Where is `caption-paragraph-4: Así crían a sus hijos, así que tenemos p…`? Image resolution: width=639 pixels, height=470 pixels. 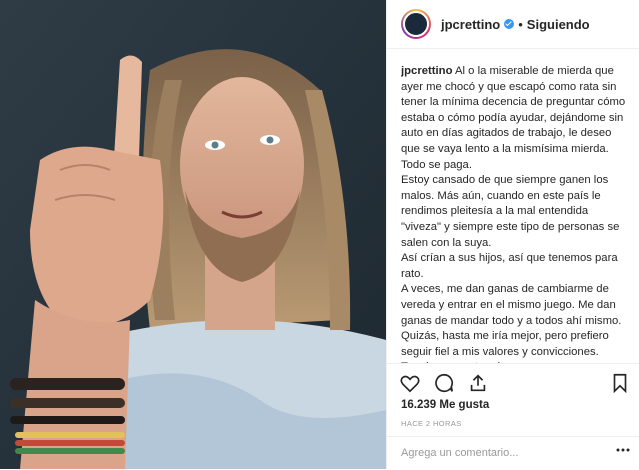
caption-paragraph-4: Así crían a sus hijos, así que tenemos p… is located at coordinates (509, 266).